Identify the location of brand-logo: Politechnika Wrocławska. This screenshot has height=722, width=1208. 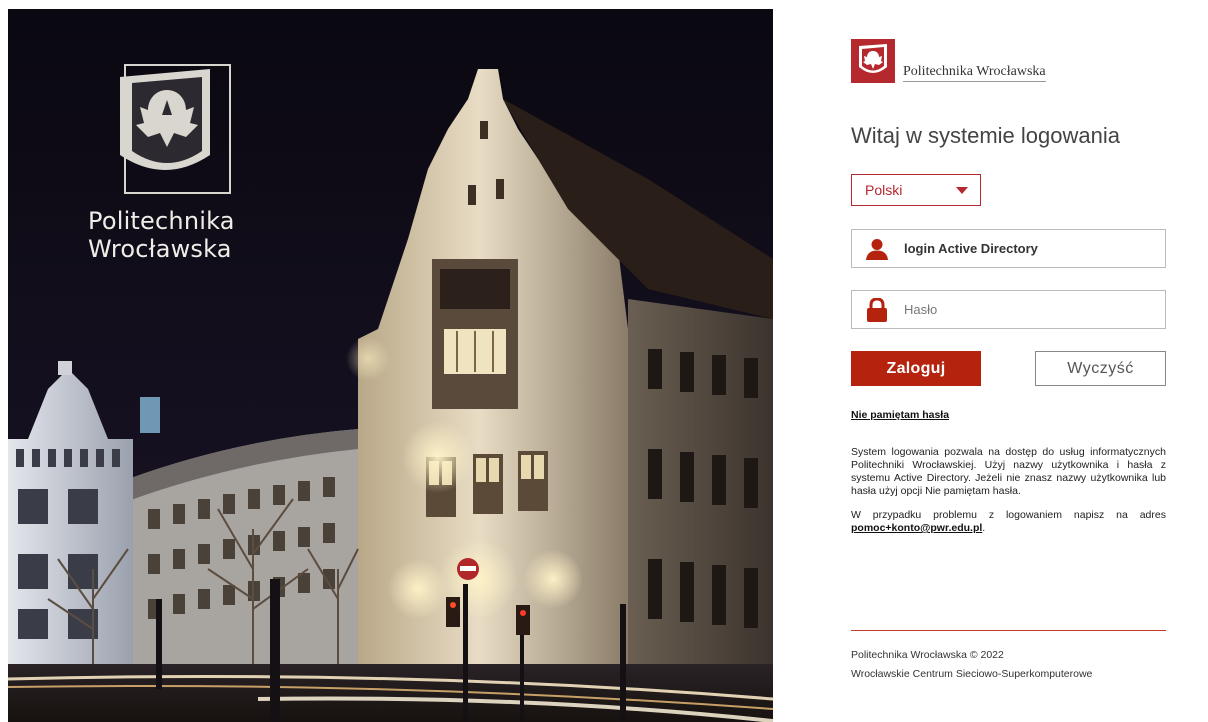
(948, 61).